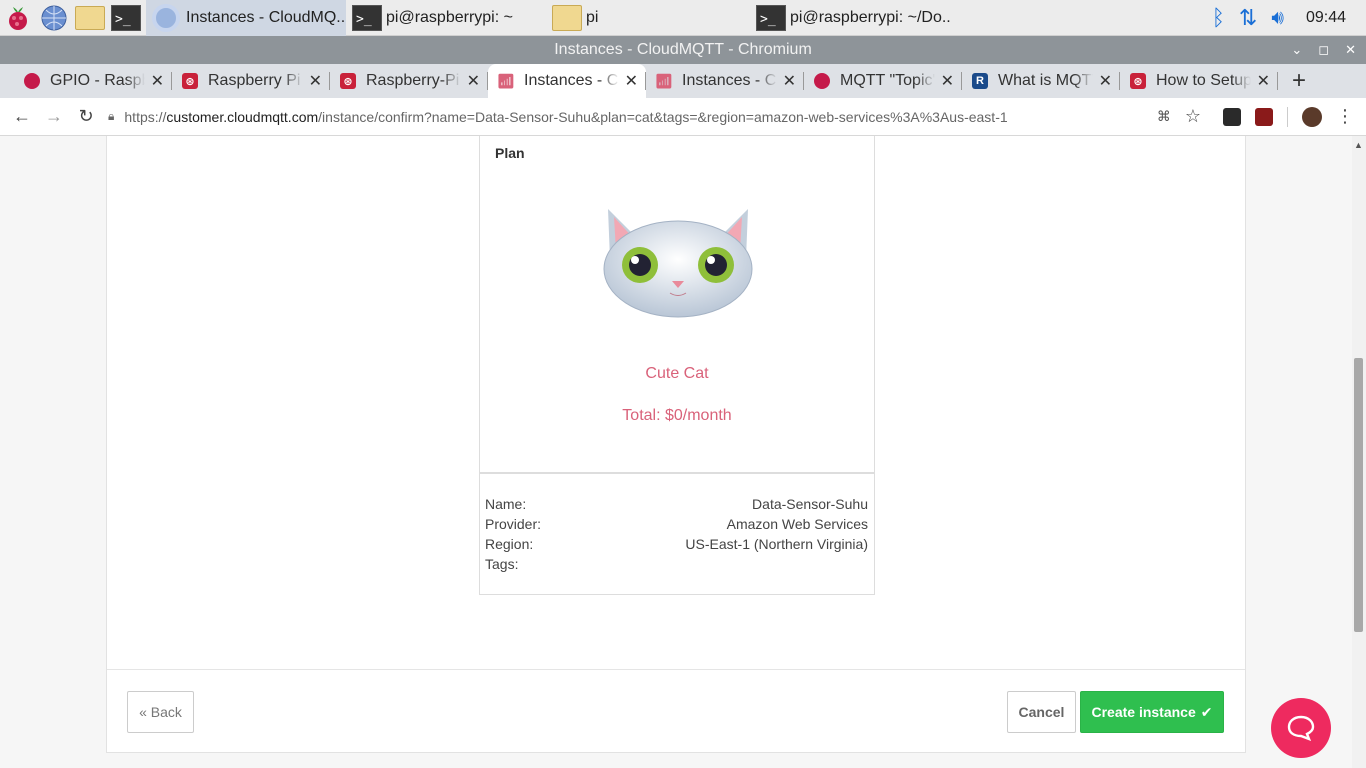 The image size is (1366, 768). Describe the element at coordinates (1312, 116) in the screenshot. I see `profile-avatar` at that location.